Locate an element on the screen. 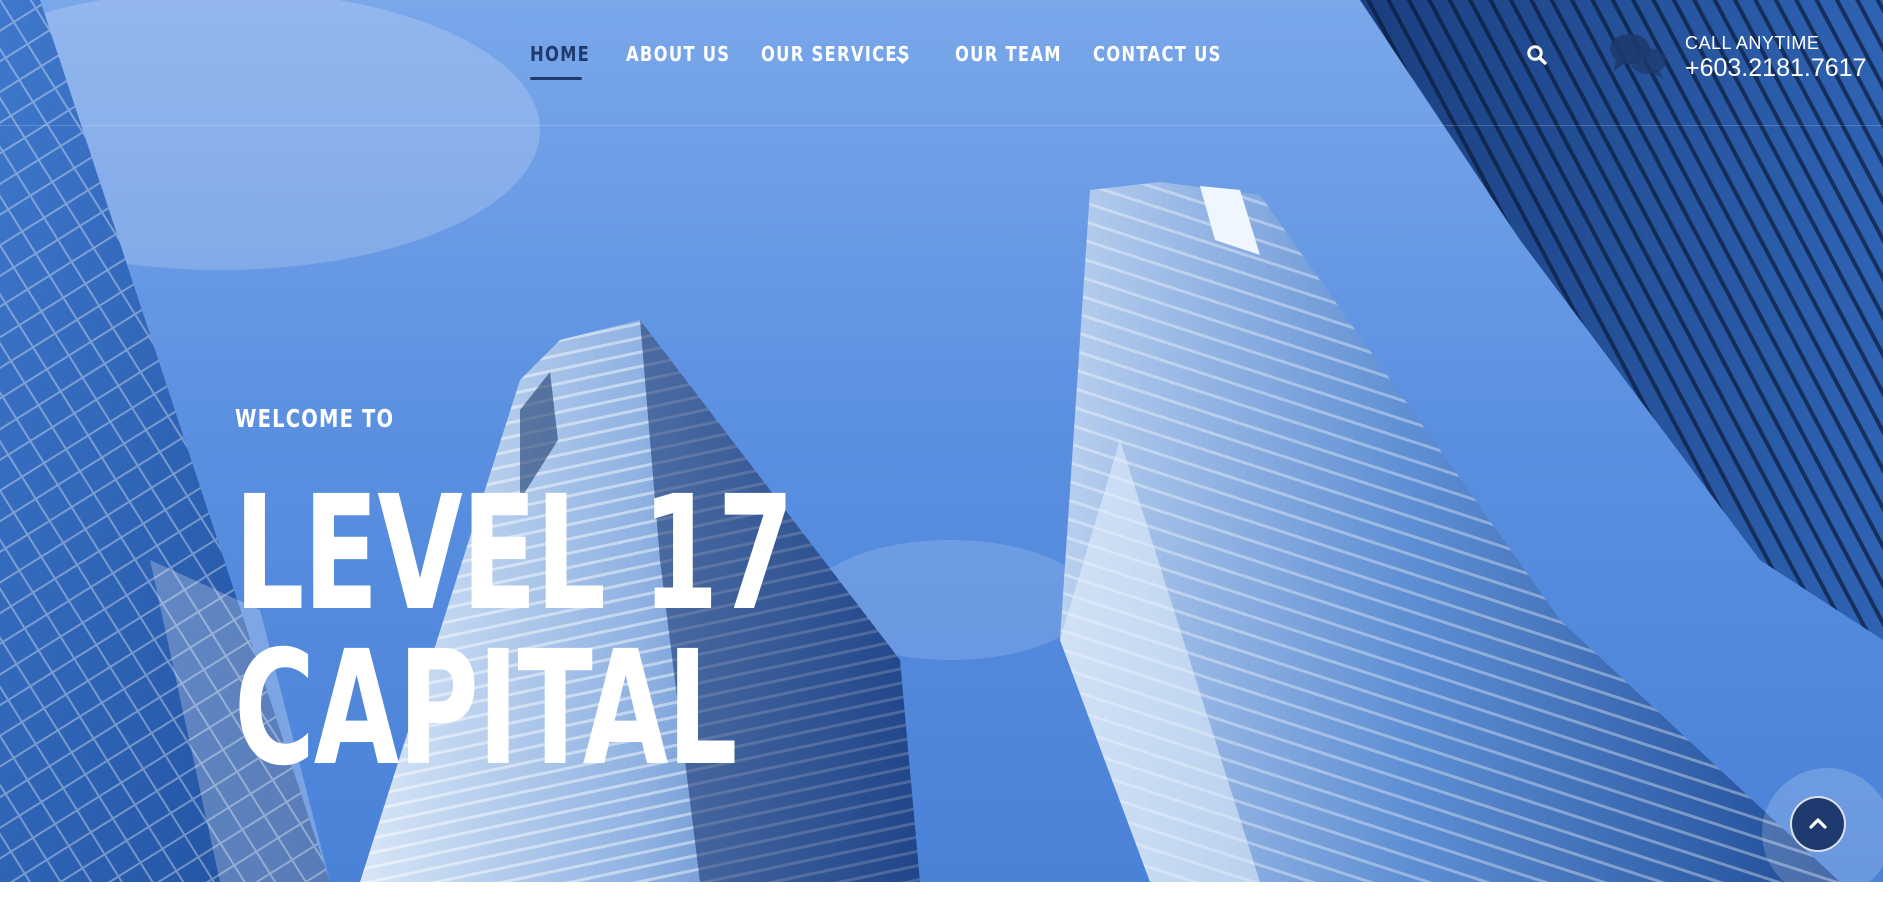 This screenshot has width=1883, height=898. nav-our-team: OUR TEAM is located at coordinates (1008, 54).